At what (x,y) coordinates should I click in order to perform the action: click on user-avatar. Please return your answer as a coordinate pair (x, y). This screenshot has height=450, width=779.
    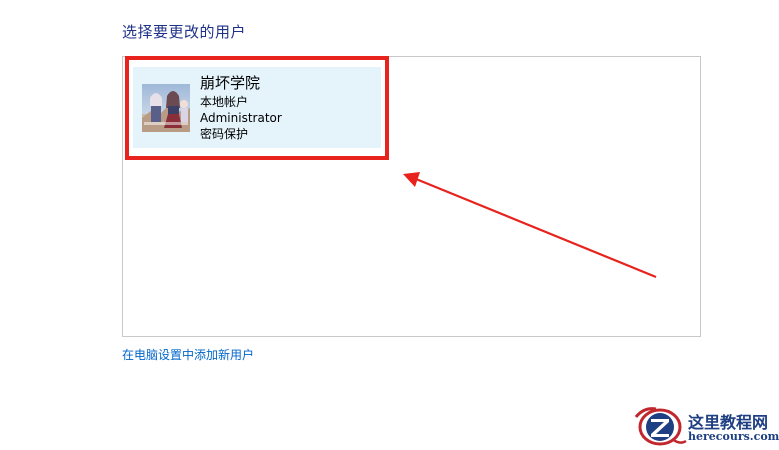
    Looking at the image, I should click on (166, 108).